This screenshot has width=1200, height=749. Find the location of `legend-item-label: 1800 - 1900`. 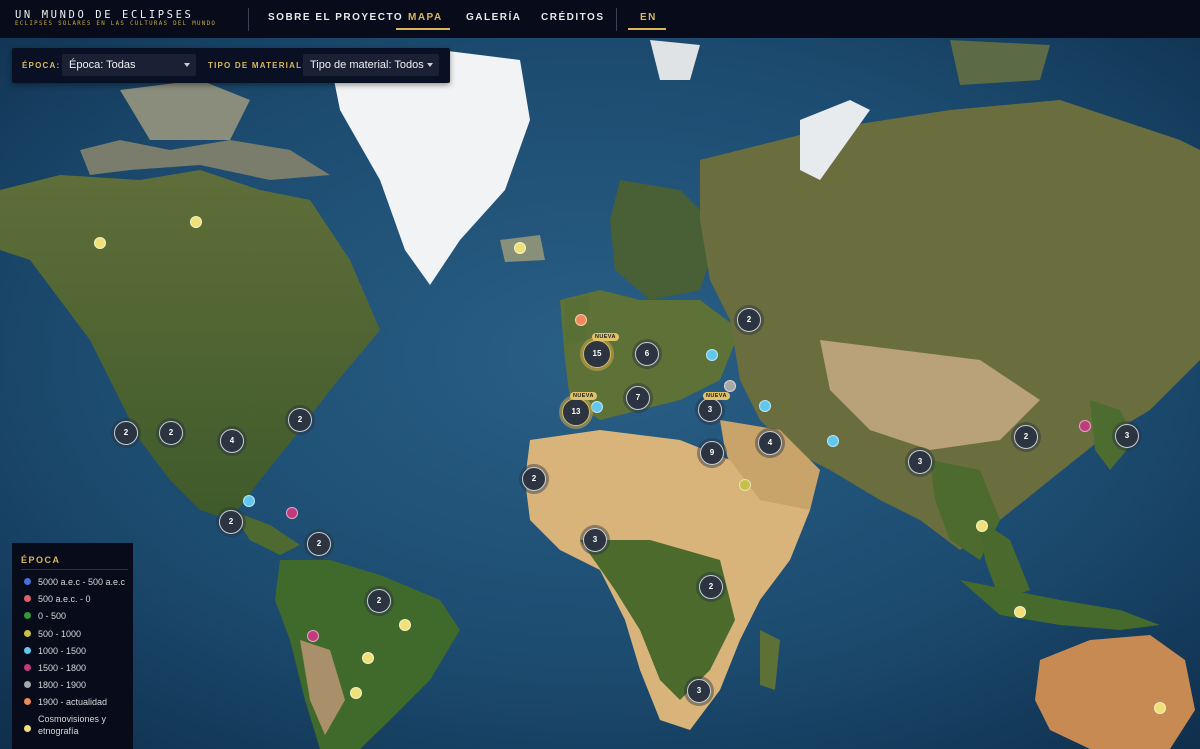

legend-item-label: 1800 - 1900 is located at coordinates (62, 685).